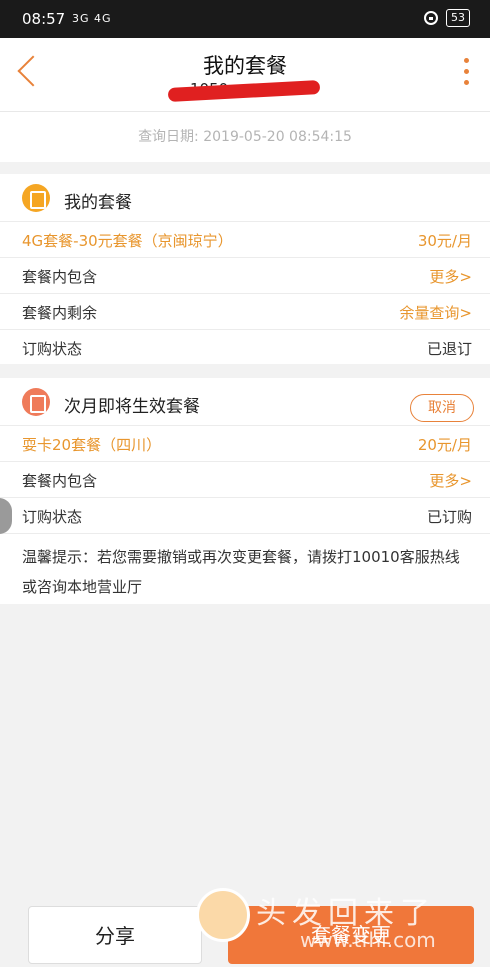 The height and width of the screenshot is (967, 490). Describe the element at coordinates (127, 241) in the screenshot. I see `current-plan-name: 4G套餐-30元套餐（京闽琼宁）` at that location.